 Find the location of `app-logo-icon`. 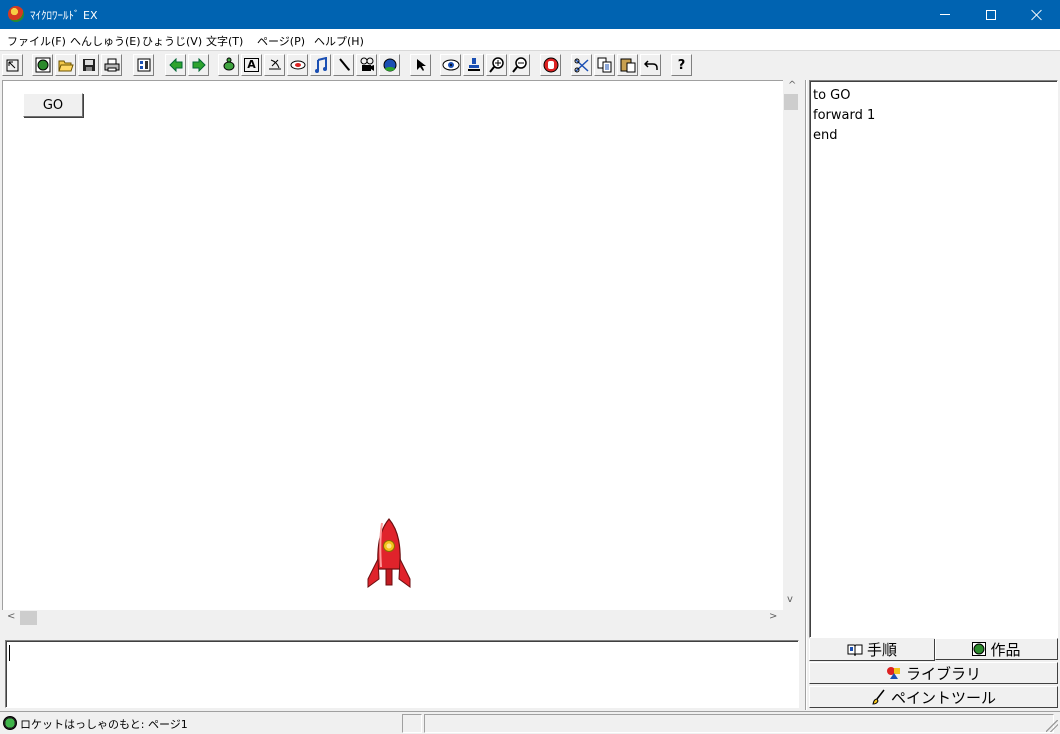

app-logo-icon is located at coordinates (16, 14).